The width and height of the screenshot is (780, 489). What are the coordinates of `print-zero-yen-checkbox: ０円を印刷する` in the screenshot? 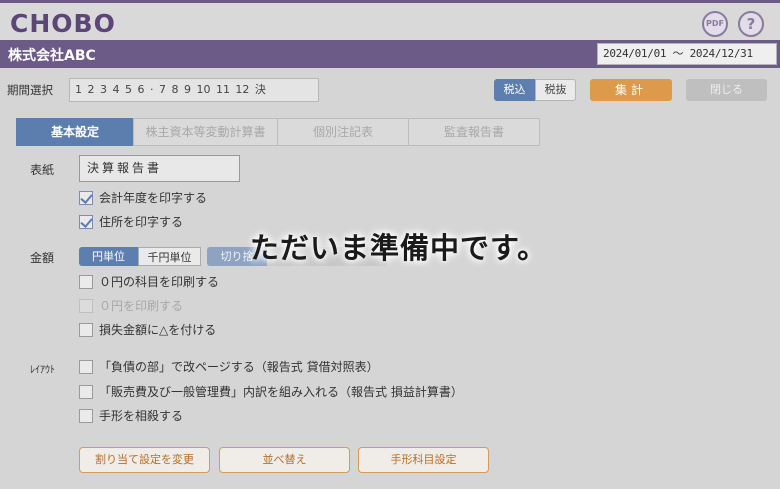 It's located at (131, 306).